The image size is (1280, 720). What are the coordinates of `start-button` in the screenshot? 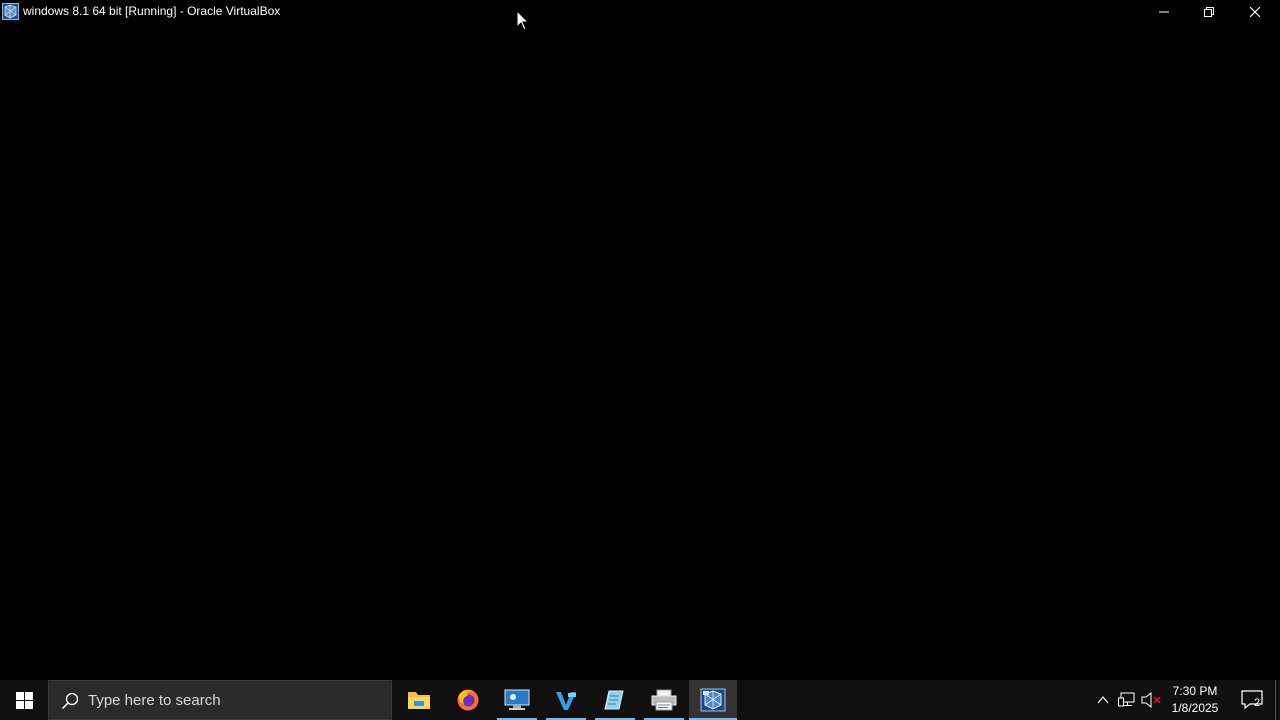 It's located at (24, 700).